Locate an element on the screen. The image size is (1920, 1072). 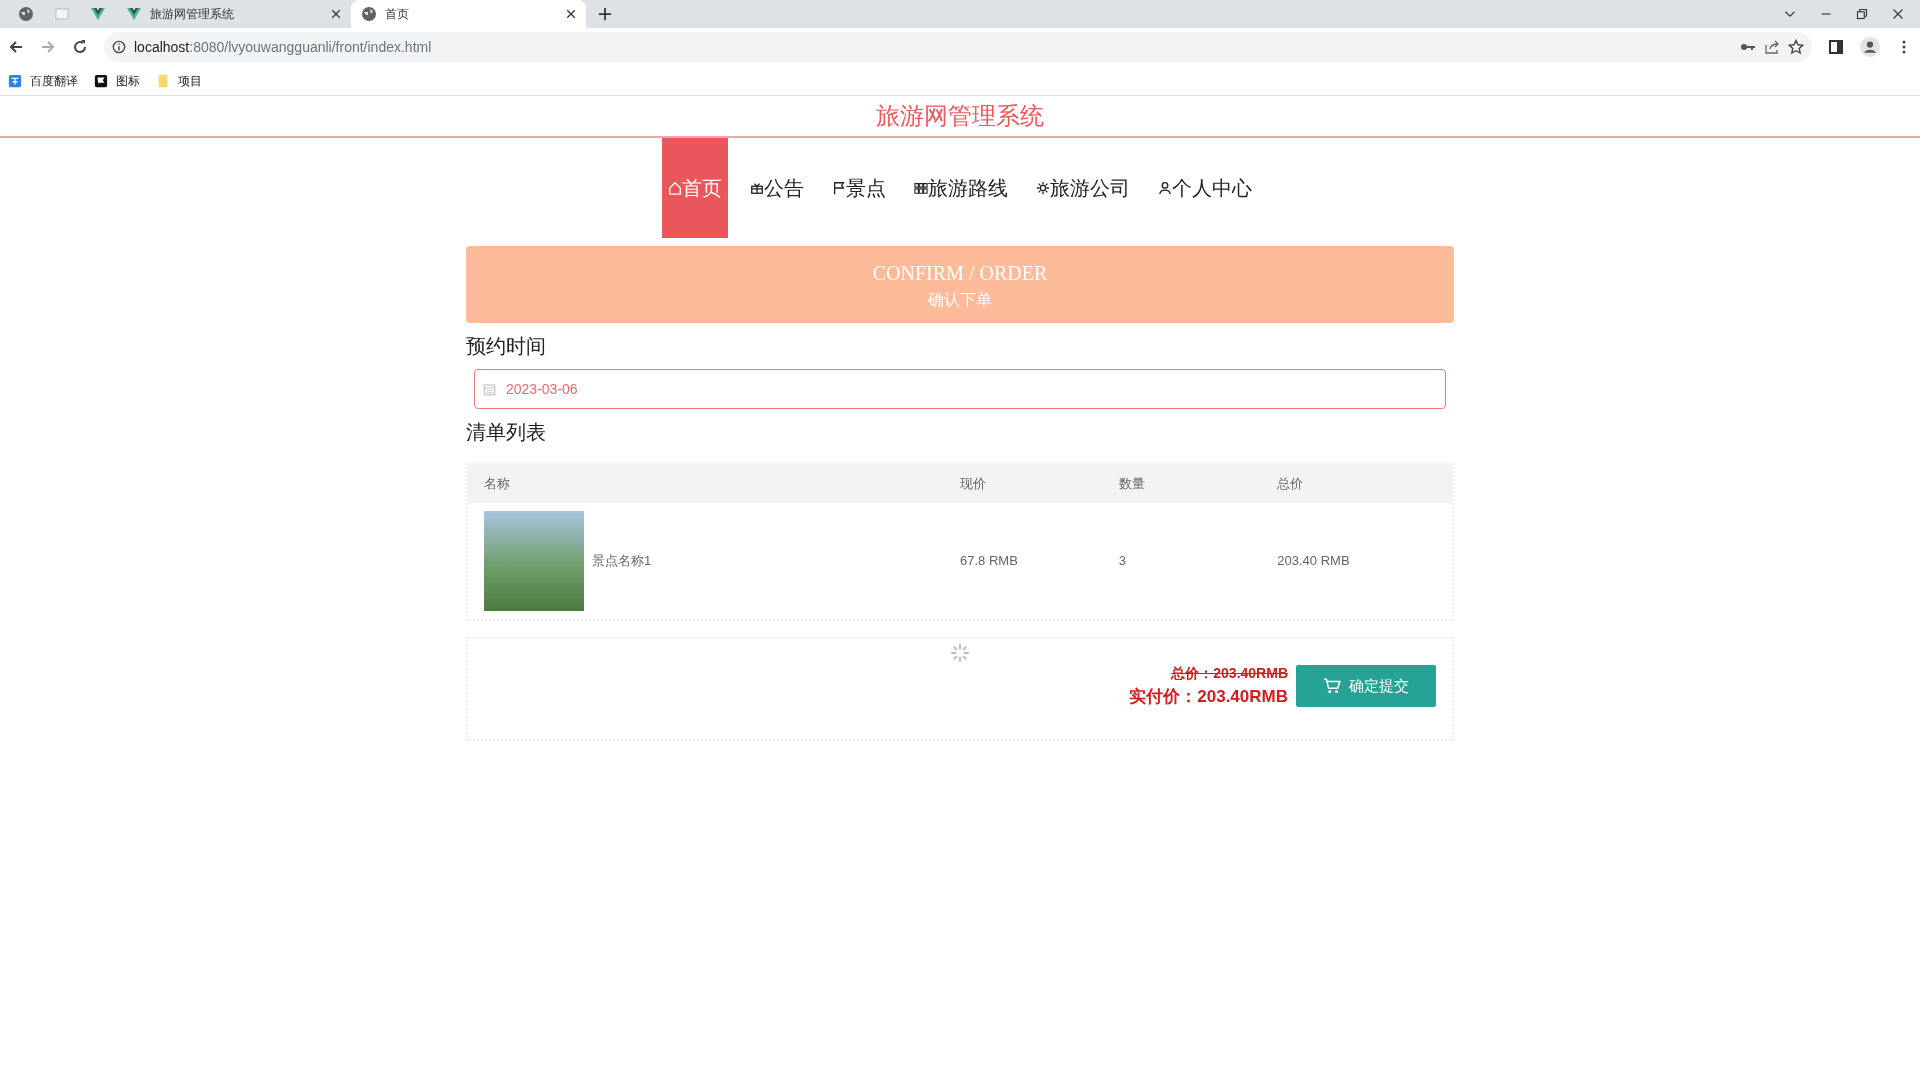
bookmark-link: 图标 is located at coordinates (117, 80).